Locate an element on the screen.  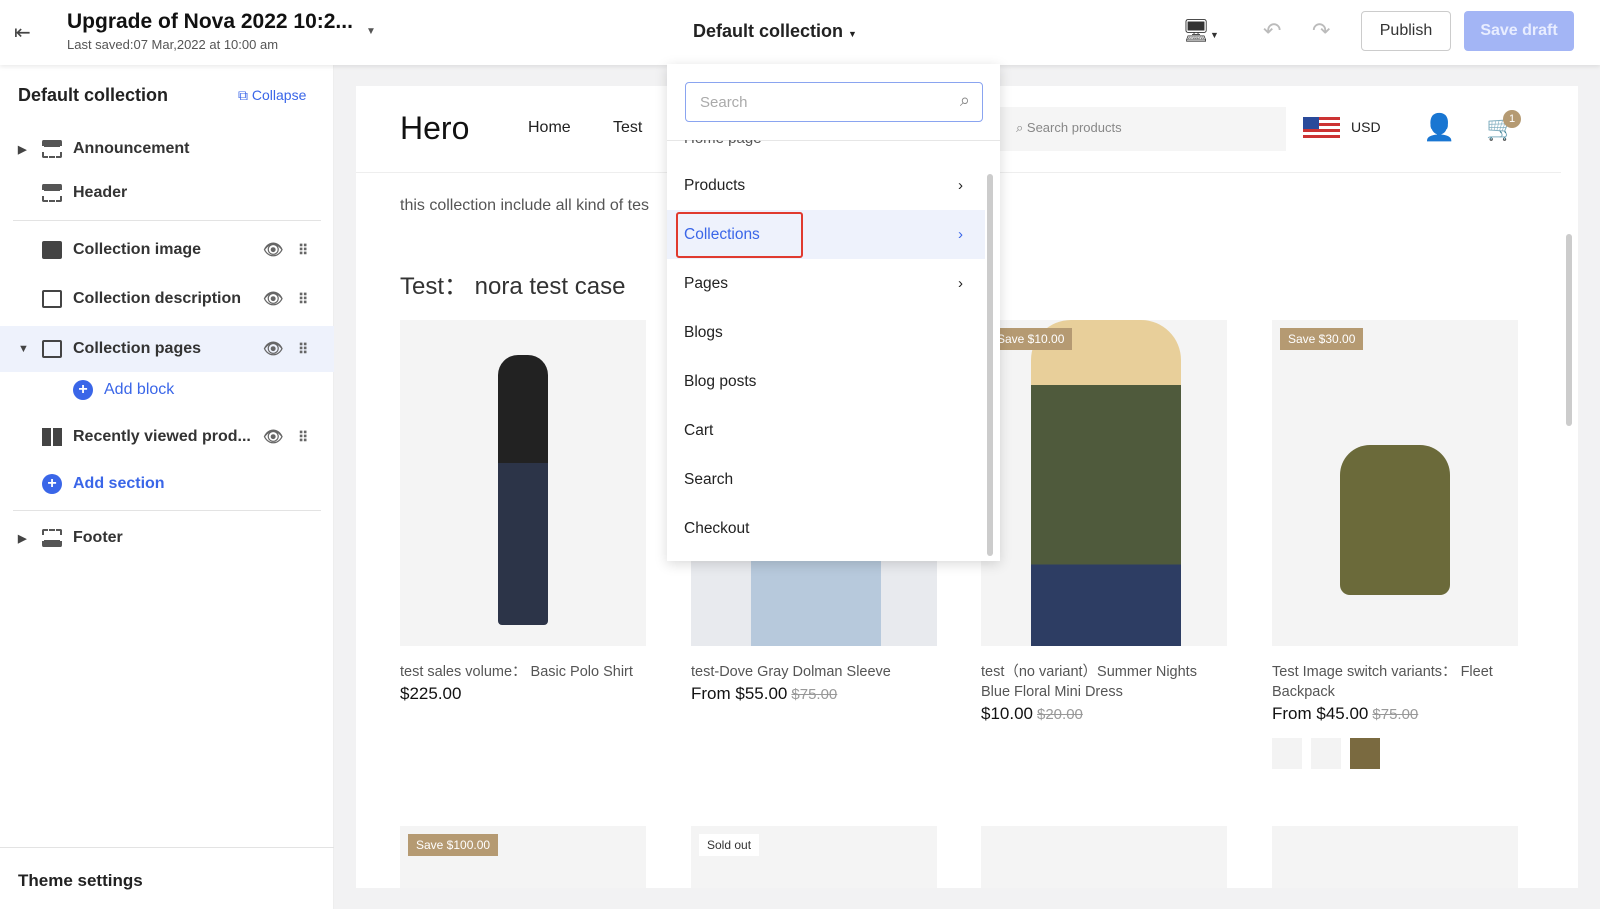
dropdown-item-search: Search is located at coordinates (826, 479).